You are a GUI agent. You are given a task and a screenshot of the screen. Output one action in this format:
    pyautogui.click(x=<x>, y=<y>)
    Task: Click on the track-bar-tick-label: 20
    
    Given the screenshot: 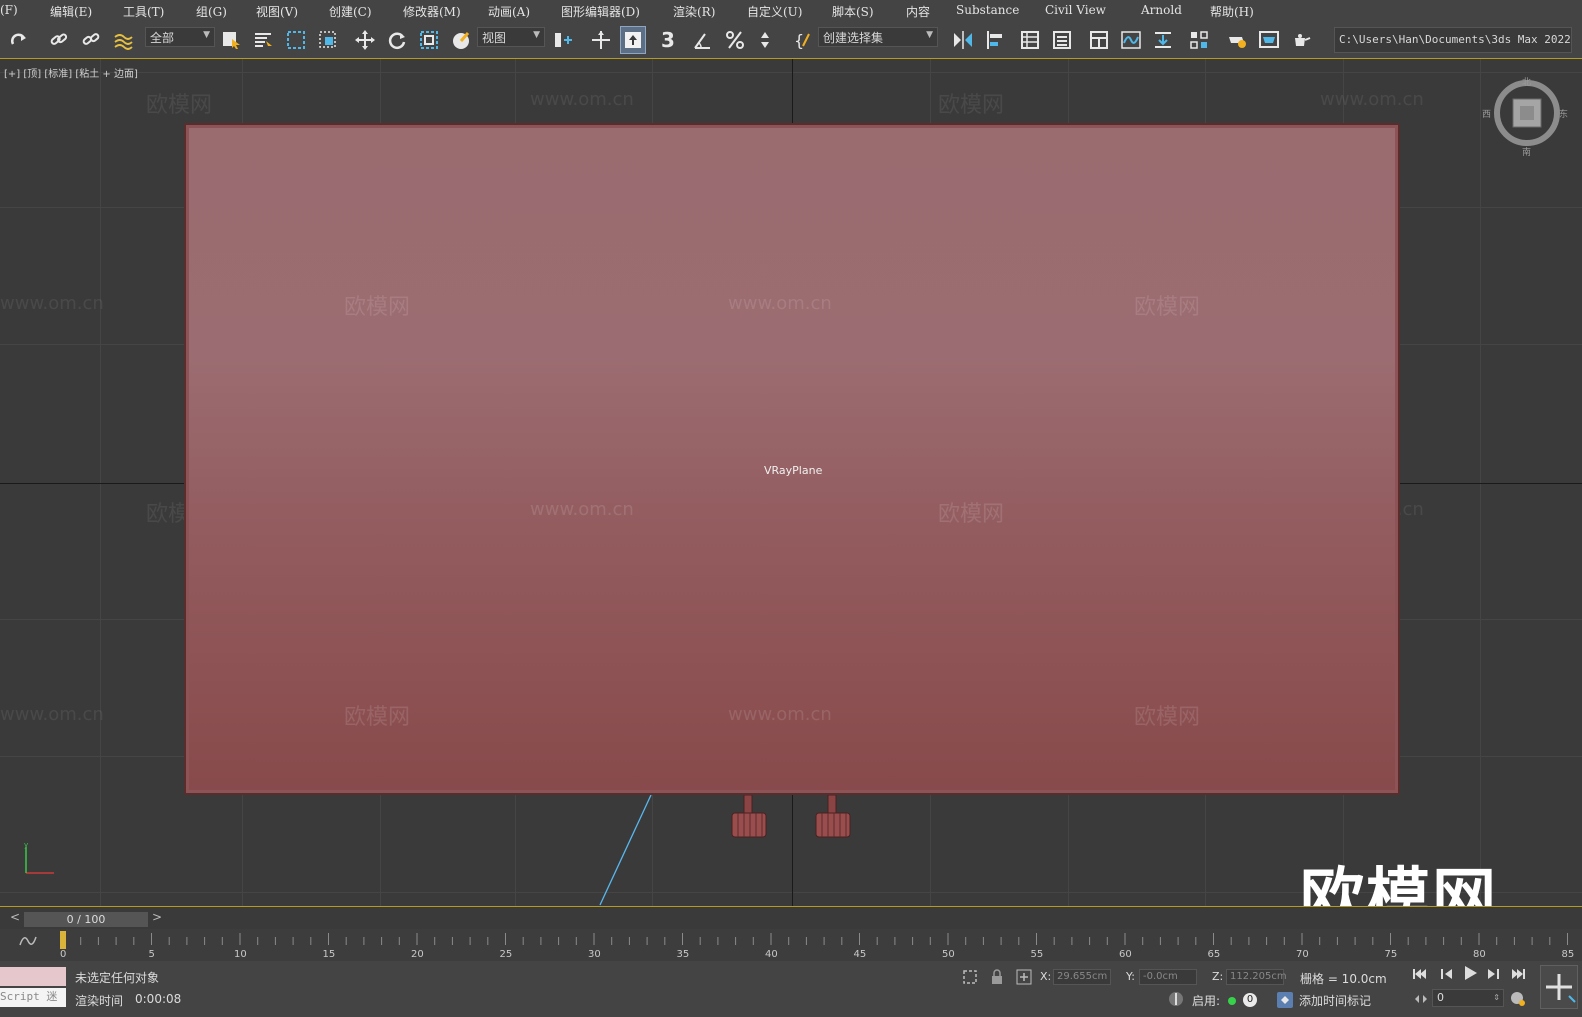 What is the action you would take?
    pyautogui.click(x=417, y=954)
    